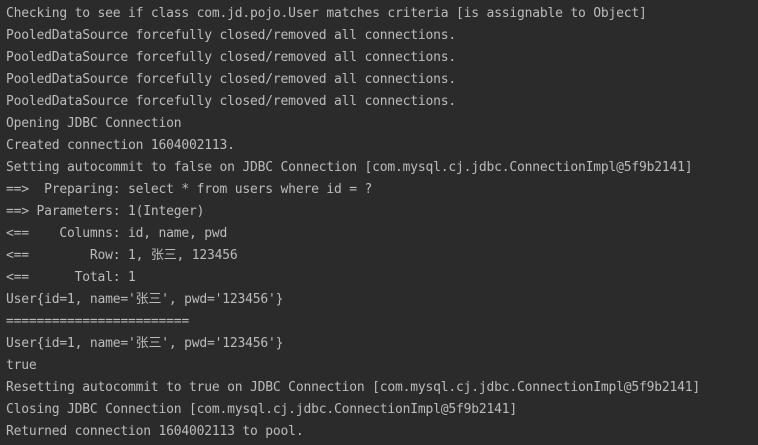 The height and width of the screenshot is (445, 758). What do you see at coordinates (120, 145) in the screenshot?
I see `console-line: Created connection 1604002113.` at bounding box center [120, 145].